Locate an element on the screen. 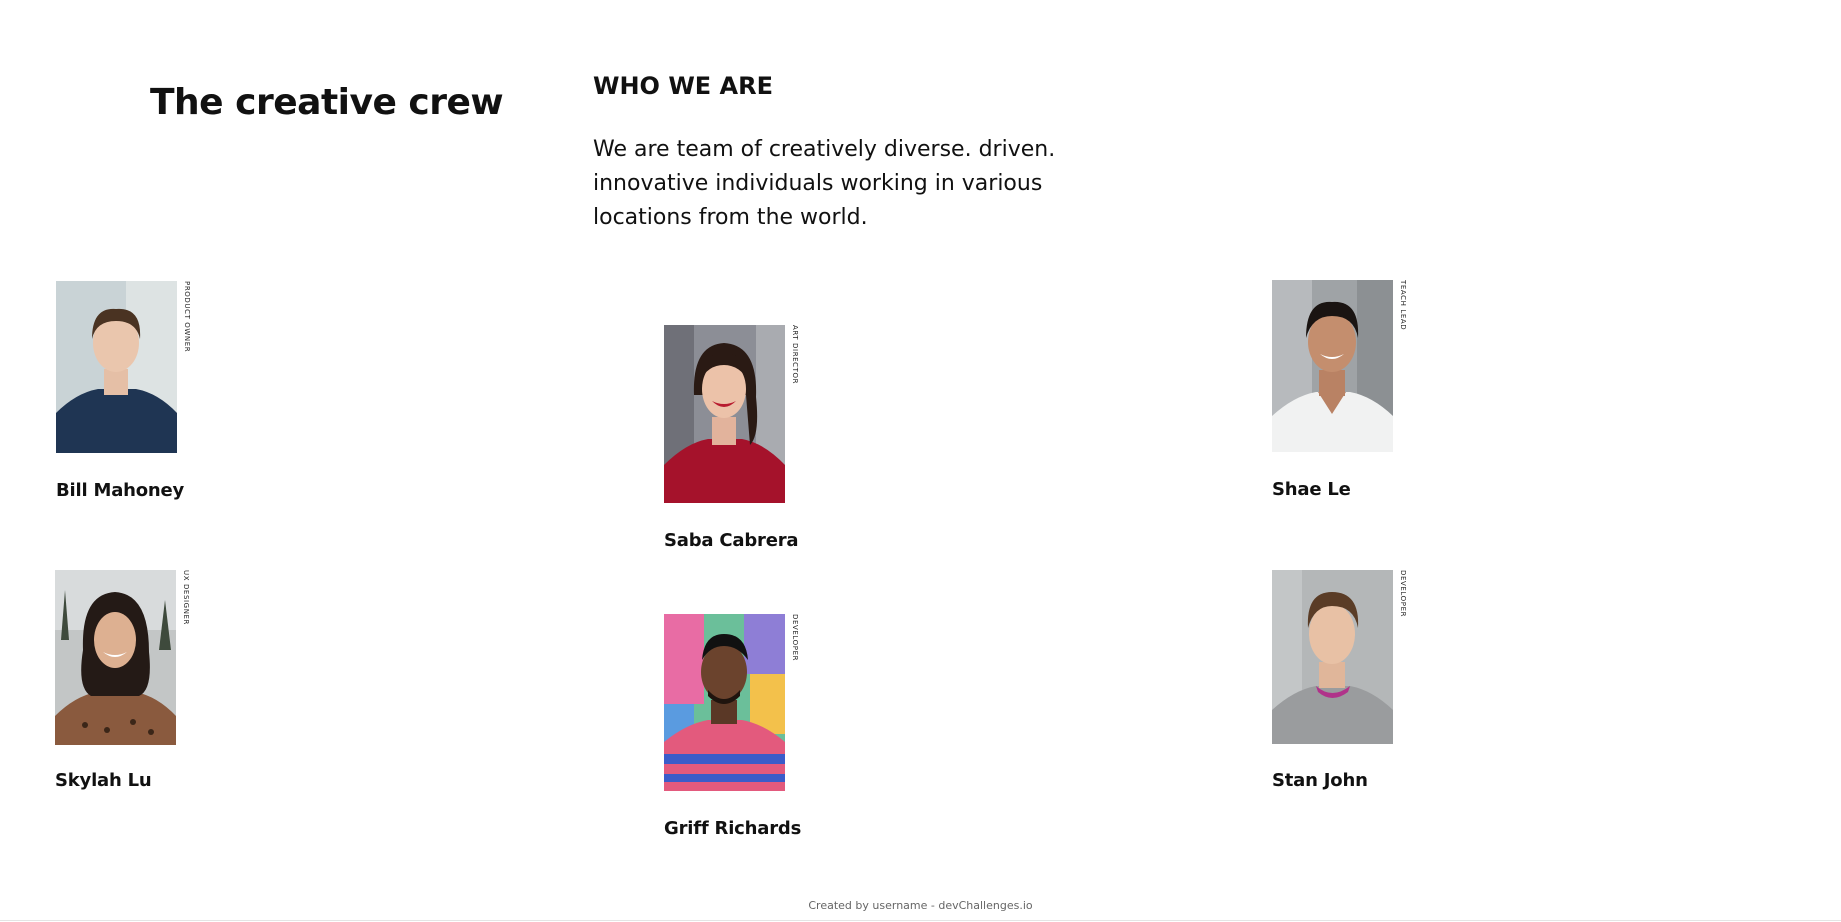 The width and height of the screenshot is (1841, 922). member-name: Skylah Lu is located at coordinates (103, 780).